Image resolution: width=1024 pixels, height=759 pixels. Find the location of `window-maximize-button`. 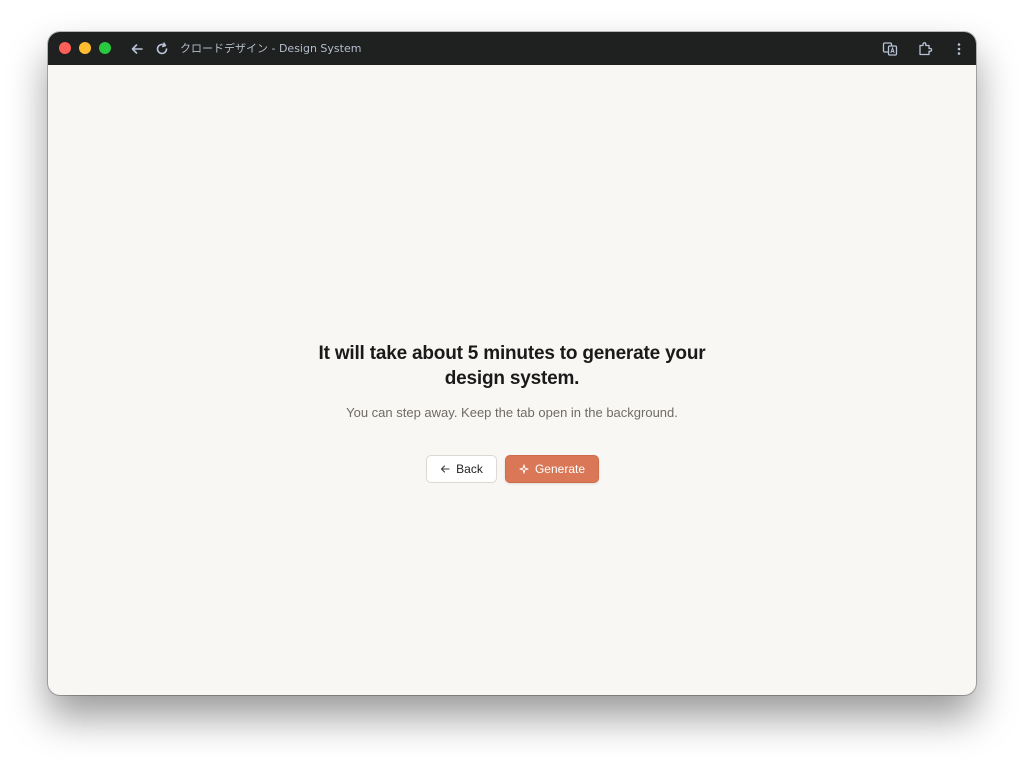

window-maximize-button is located at coordinates (105, 48).